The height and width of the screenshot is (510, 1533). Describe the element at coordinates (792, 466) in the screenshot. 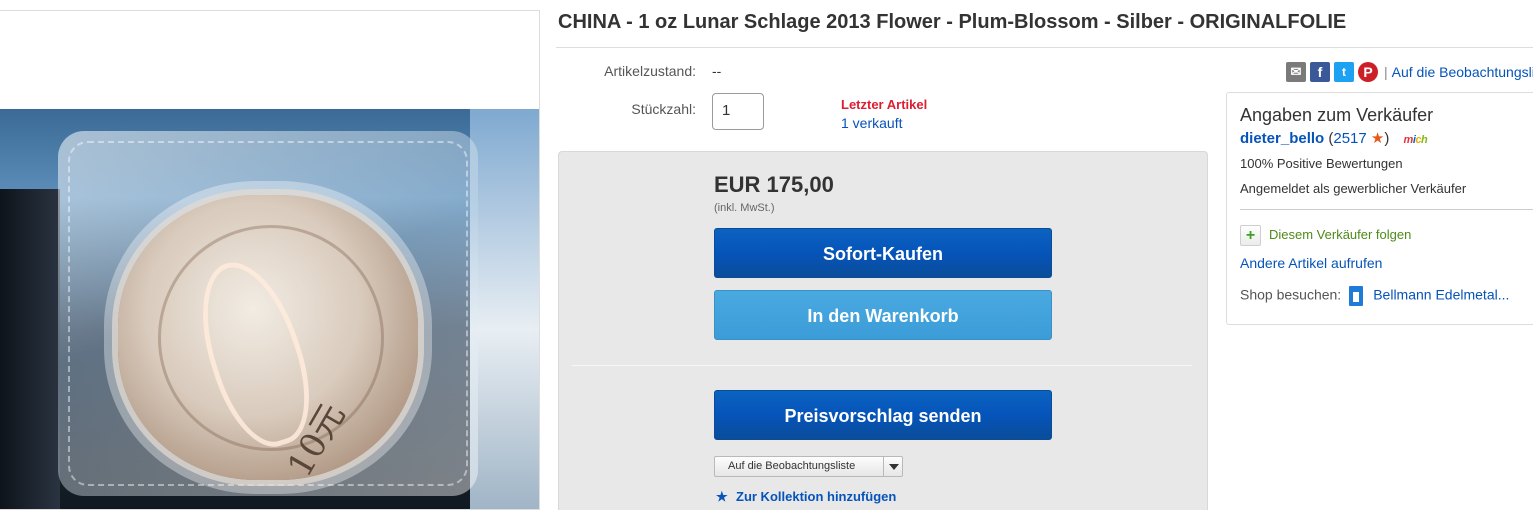

I see `watchlist-dropdown-label: Auf die Beobachtungsliste` at that location.